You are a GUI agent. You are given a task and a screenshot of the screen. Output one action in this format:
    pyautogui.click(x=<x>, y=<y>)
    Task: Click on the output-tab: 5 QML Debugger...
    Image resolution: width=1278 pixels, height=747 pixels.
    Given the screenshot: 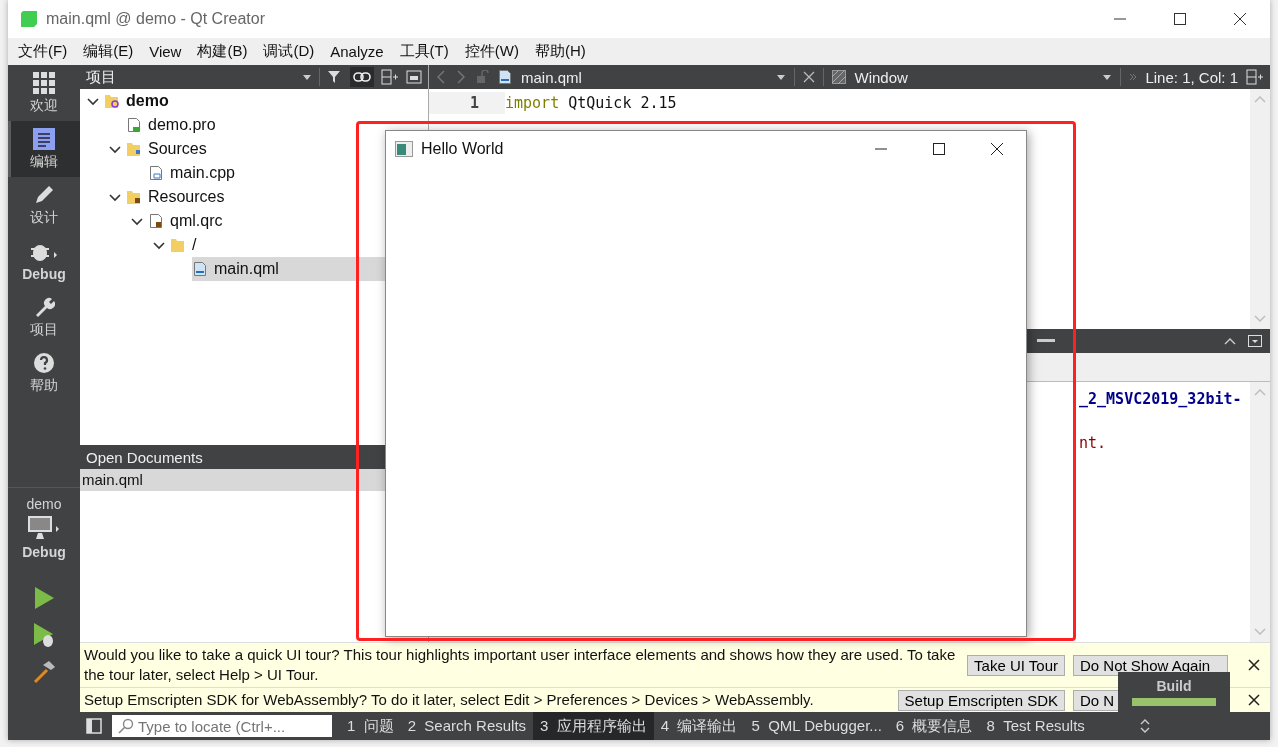 What is the action you would take?
    pyautogui.click(x=816, y=726)
    